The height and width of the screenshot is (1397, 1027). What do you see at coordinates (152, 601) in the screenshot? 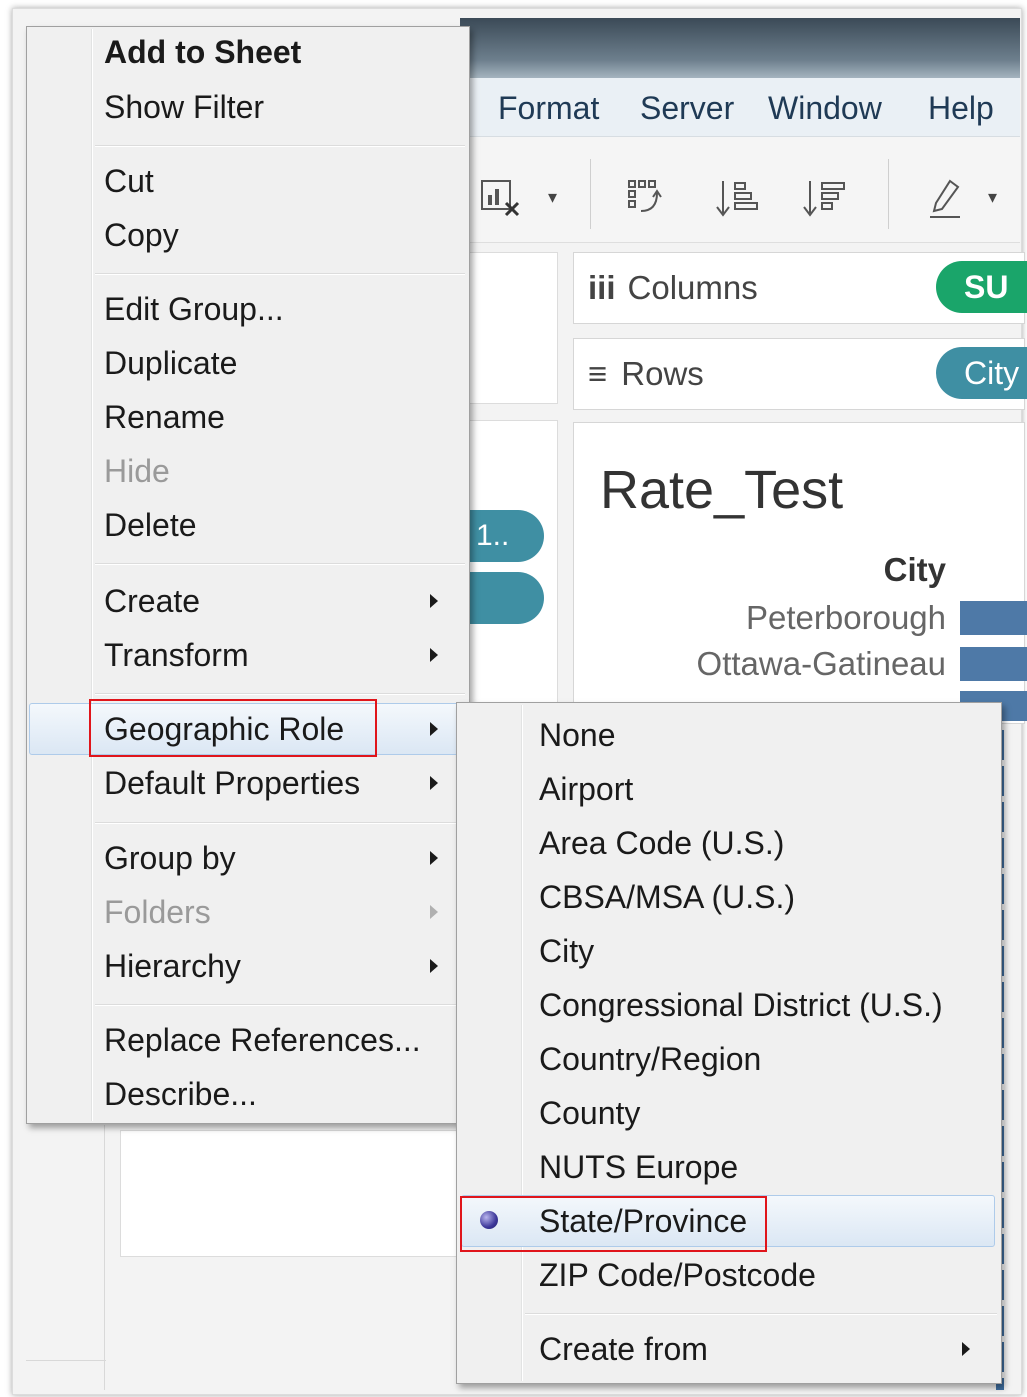
I see `menu-item-create: Create` at bounding box center [152, 601].